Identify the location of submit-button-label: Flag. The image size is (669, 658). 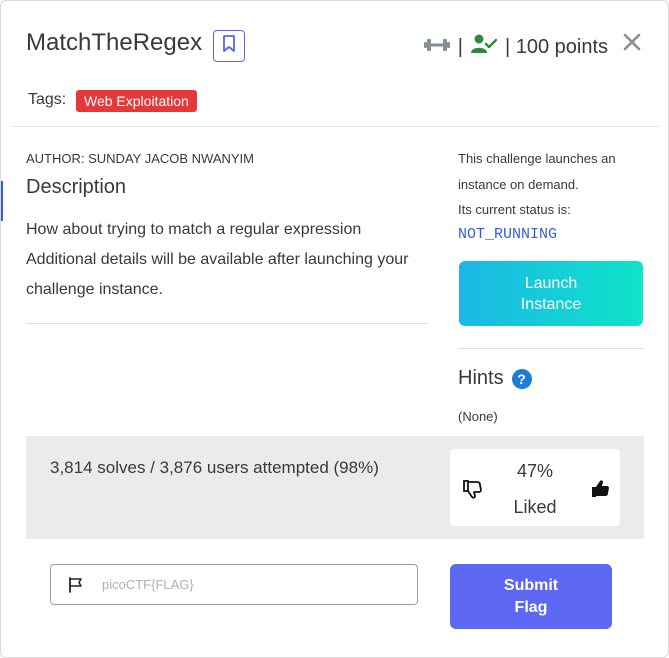
(531, 607).